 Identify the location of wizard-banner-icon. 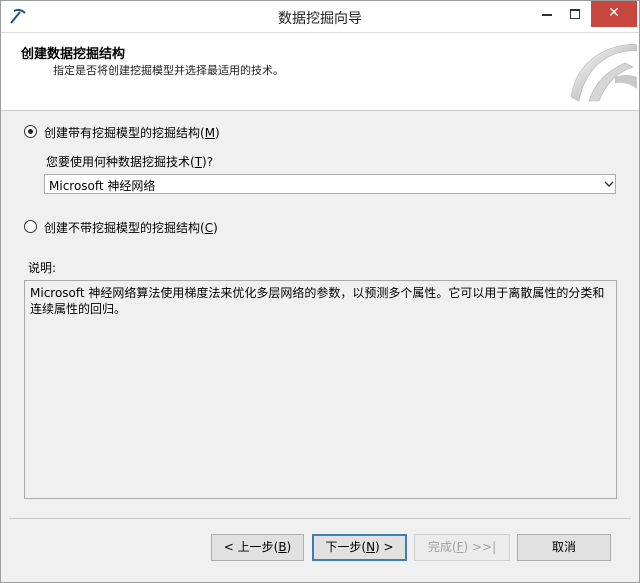
(603, 73).